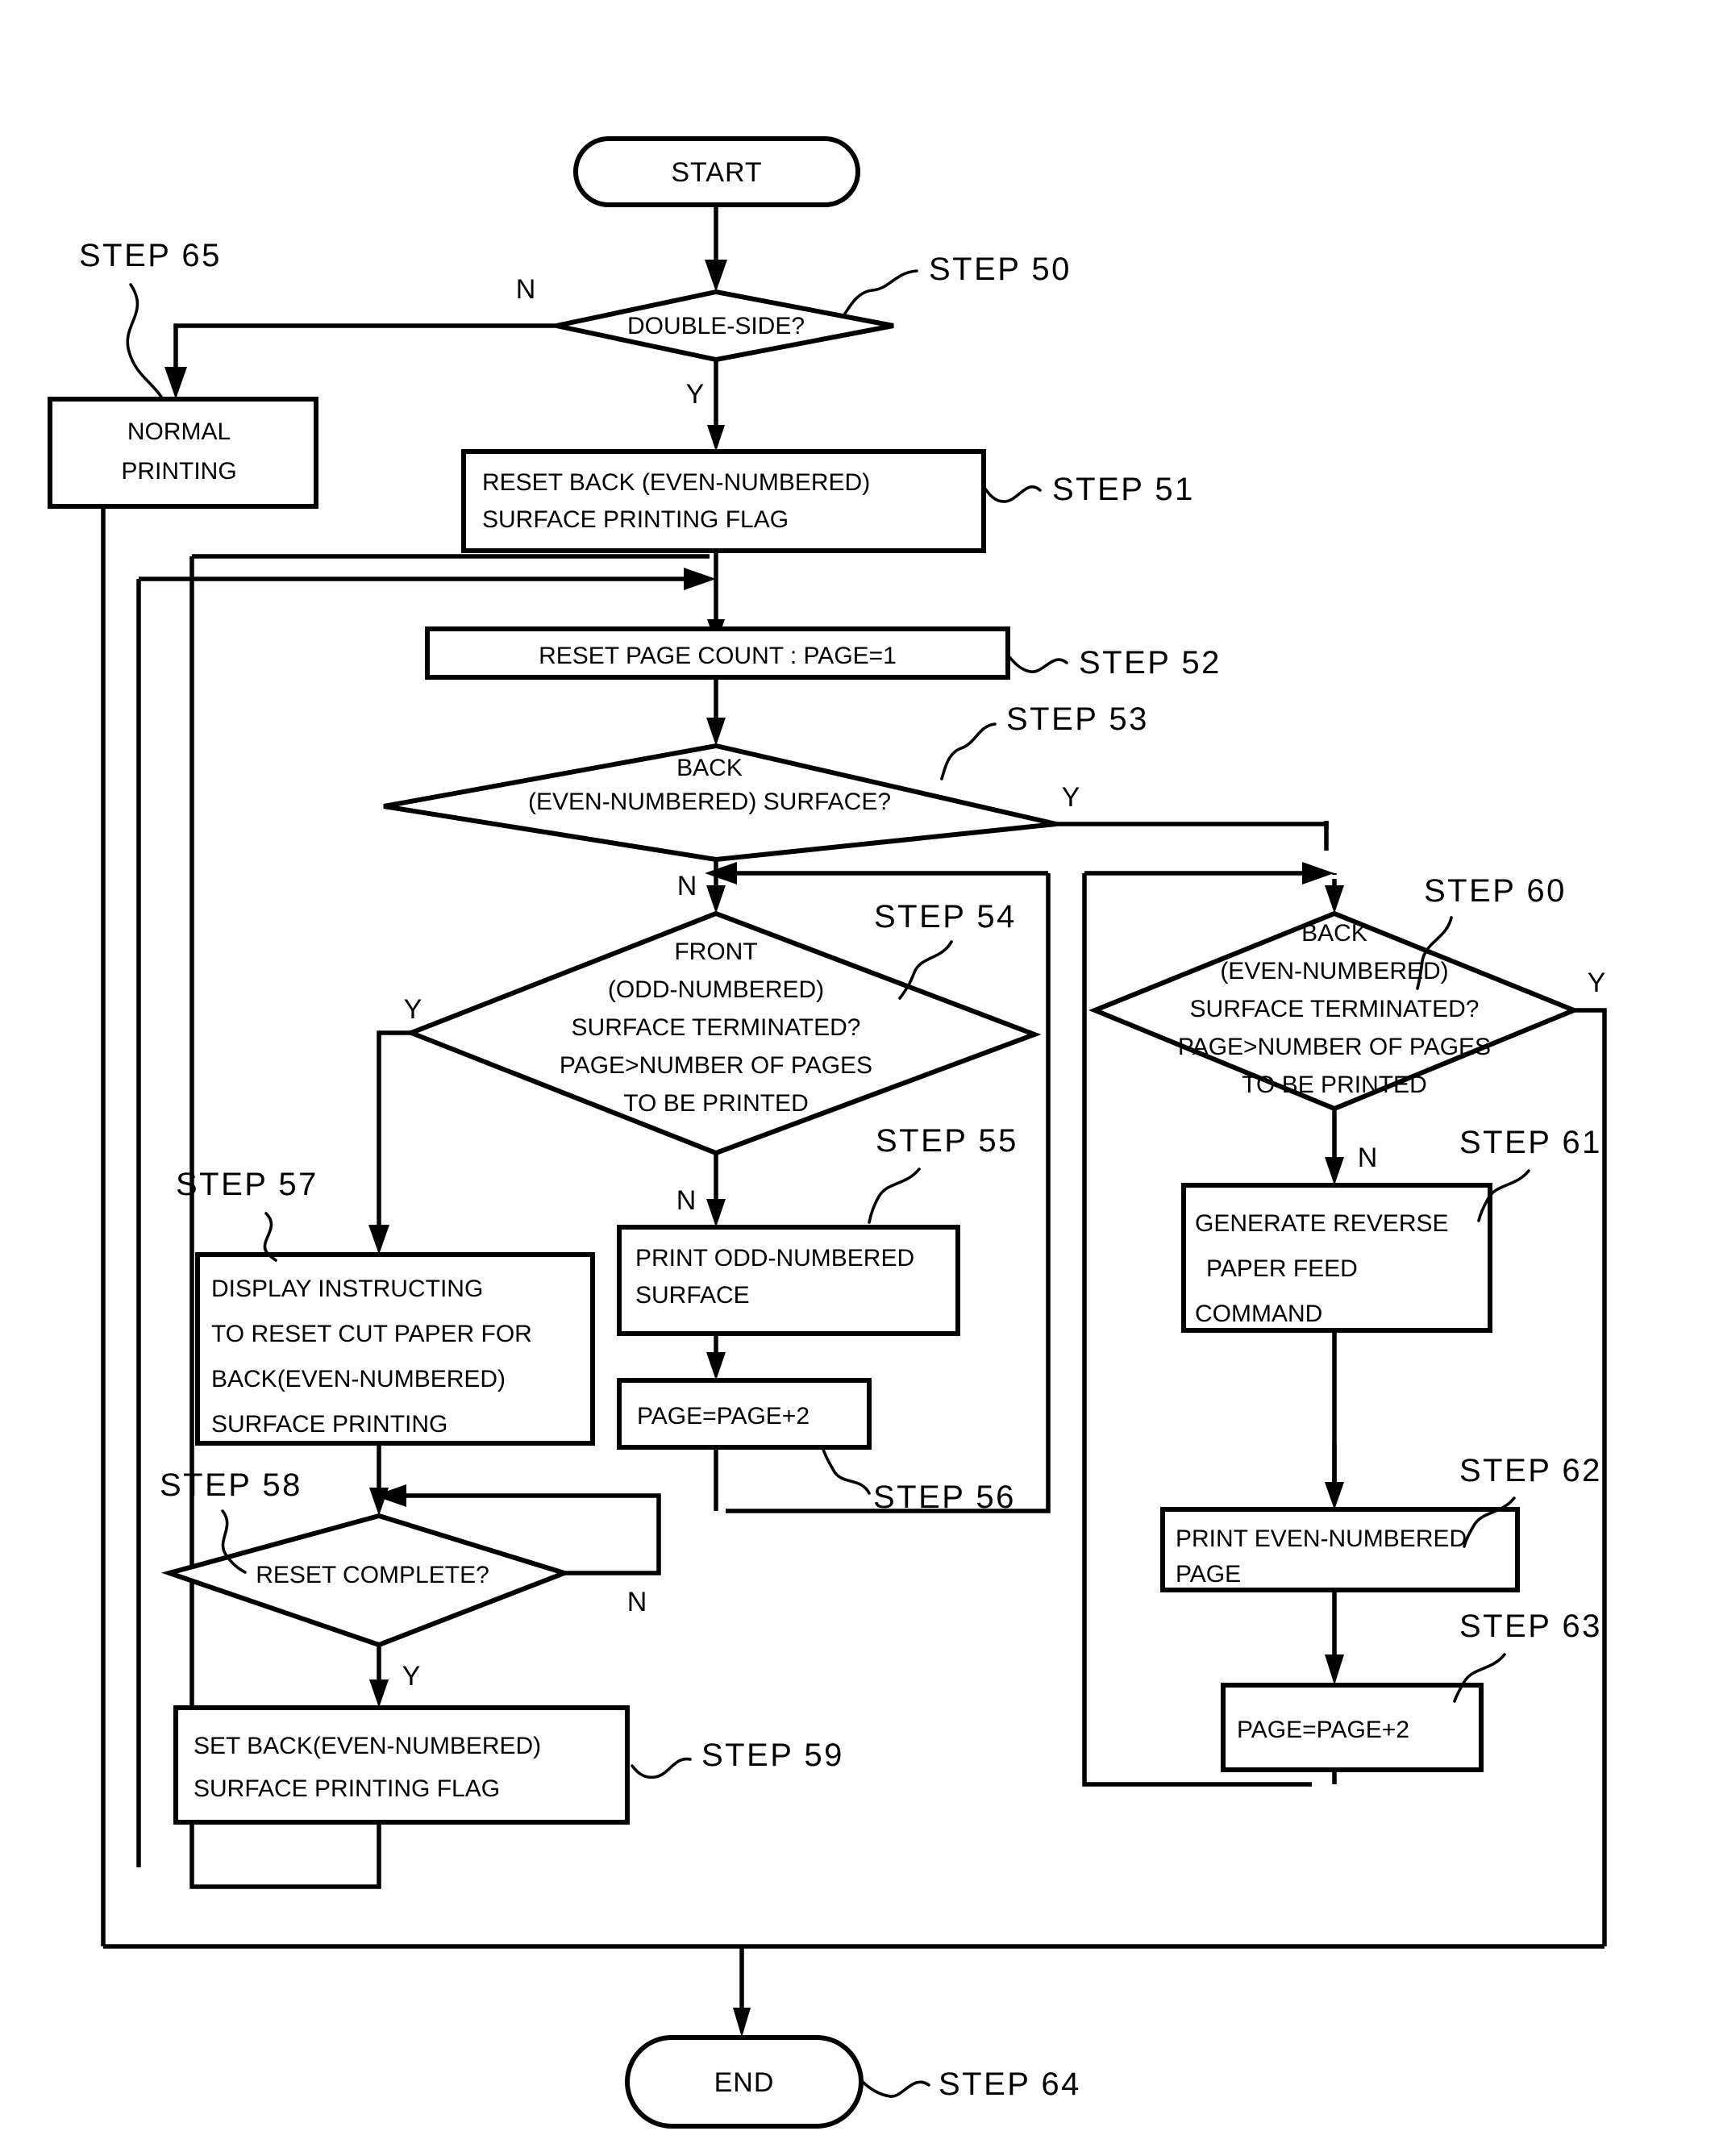 This screenshot has width=1719, height=2156. I want to click on step57-line-1: DISPLAY INSTRUCTING, so click(347, 1289).